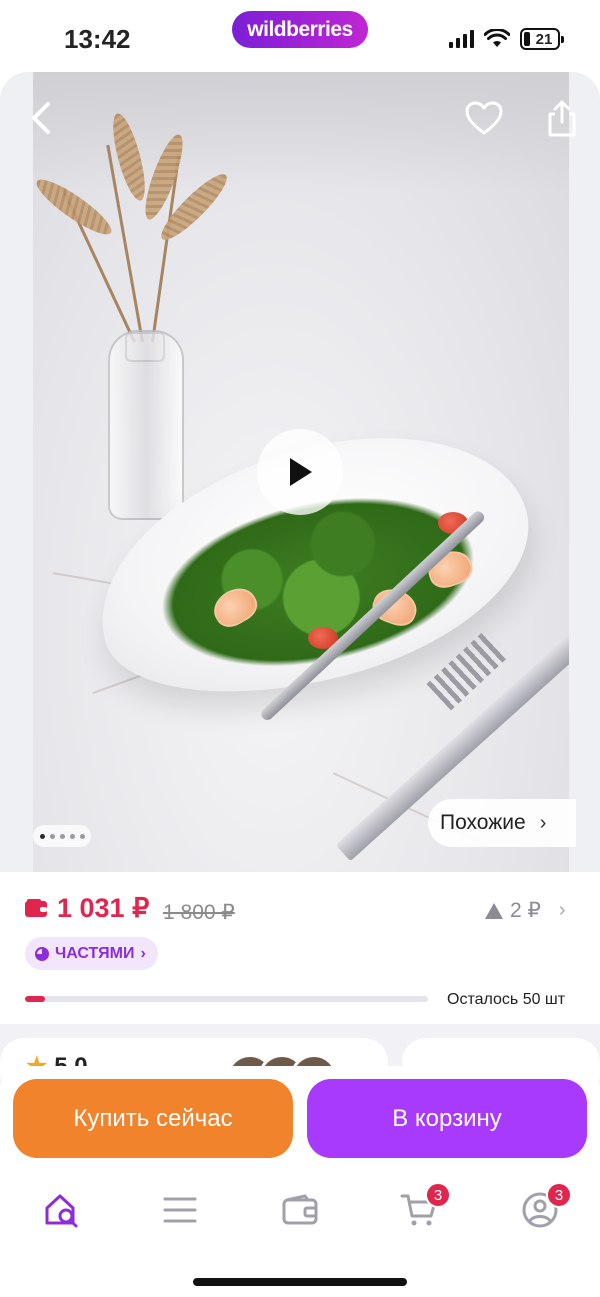  What do you see at coordinates (506, 999) in the screenshot?
I see `remaining-stock: Осталось 50 шт` at bounding box center [506, 999].